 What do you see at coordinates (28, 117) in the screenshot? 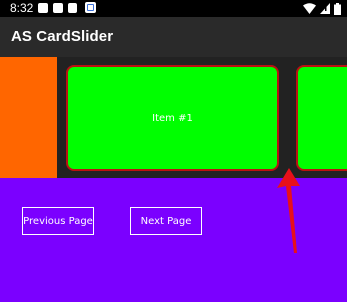
I see `side-panel` at bounding box center [28, 117].